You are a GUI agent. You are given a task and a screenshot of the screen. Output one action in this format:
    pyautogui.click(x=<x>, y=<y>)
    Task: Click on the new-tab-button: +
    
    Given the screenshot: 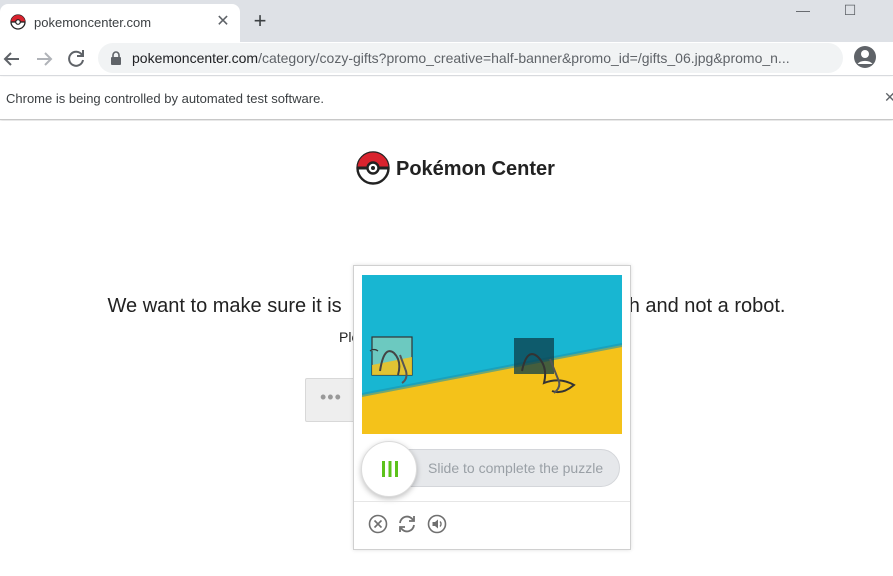 What is the action you would take?
    pyautogui.click(x=260, y=21)
    